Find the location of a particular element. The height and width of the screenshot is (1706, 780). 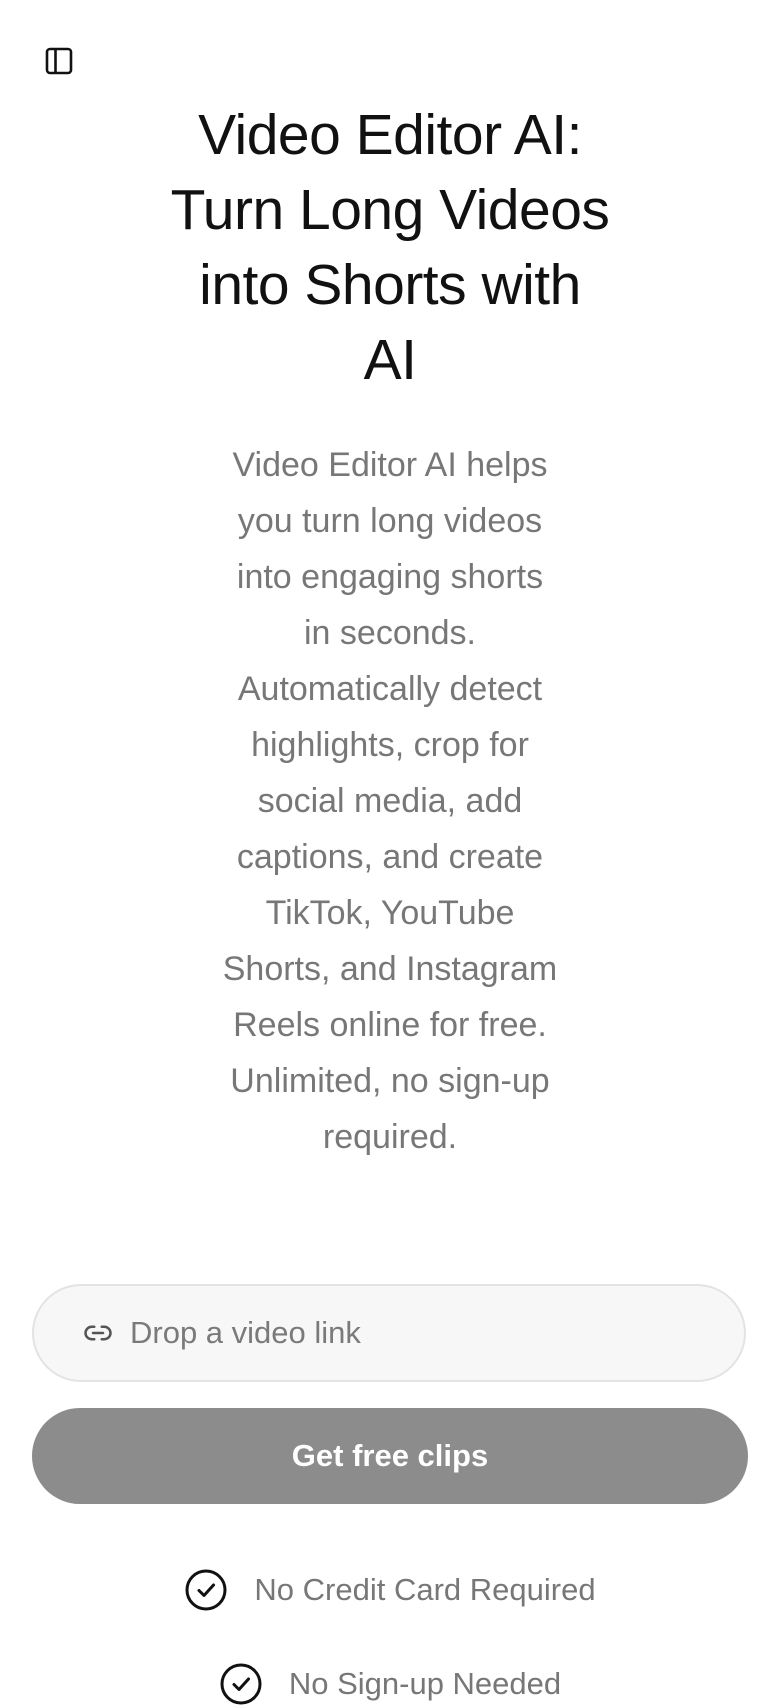

benefit-item: No Credit Card Required is located at coordinates (390, 1590).